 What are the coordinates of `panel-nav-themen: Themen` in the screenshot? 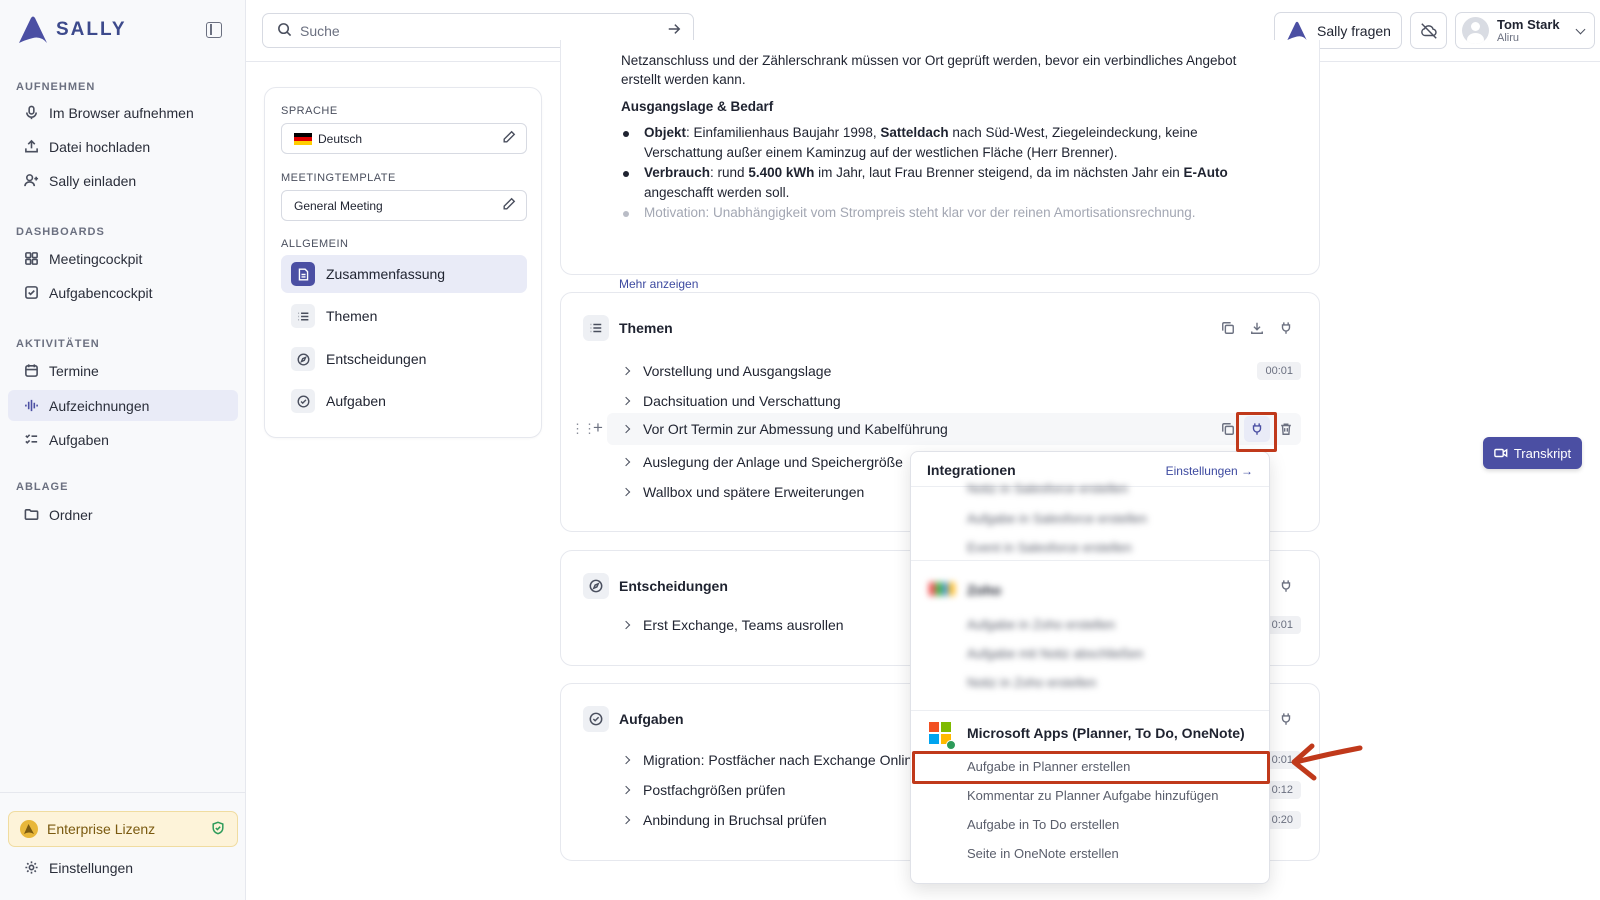 It's located at (404, 316).